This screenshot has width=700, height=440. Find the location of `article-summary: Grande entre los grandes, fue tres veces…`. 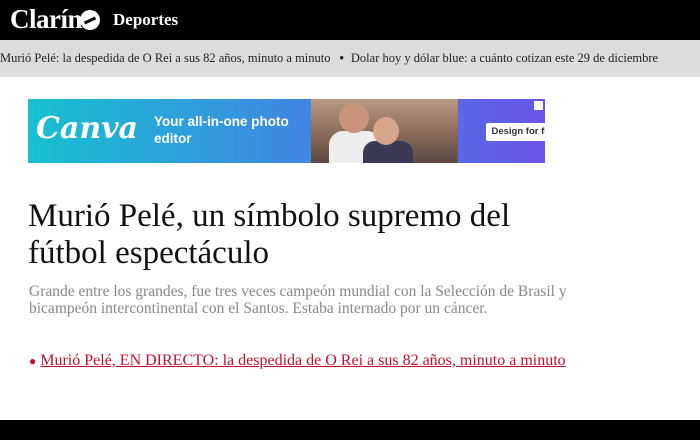

article-summary: Grande entre los grandes, fue tres veces… is located at coordinates (298, 300).